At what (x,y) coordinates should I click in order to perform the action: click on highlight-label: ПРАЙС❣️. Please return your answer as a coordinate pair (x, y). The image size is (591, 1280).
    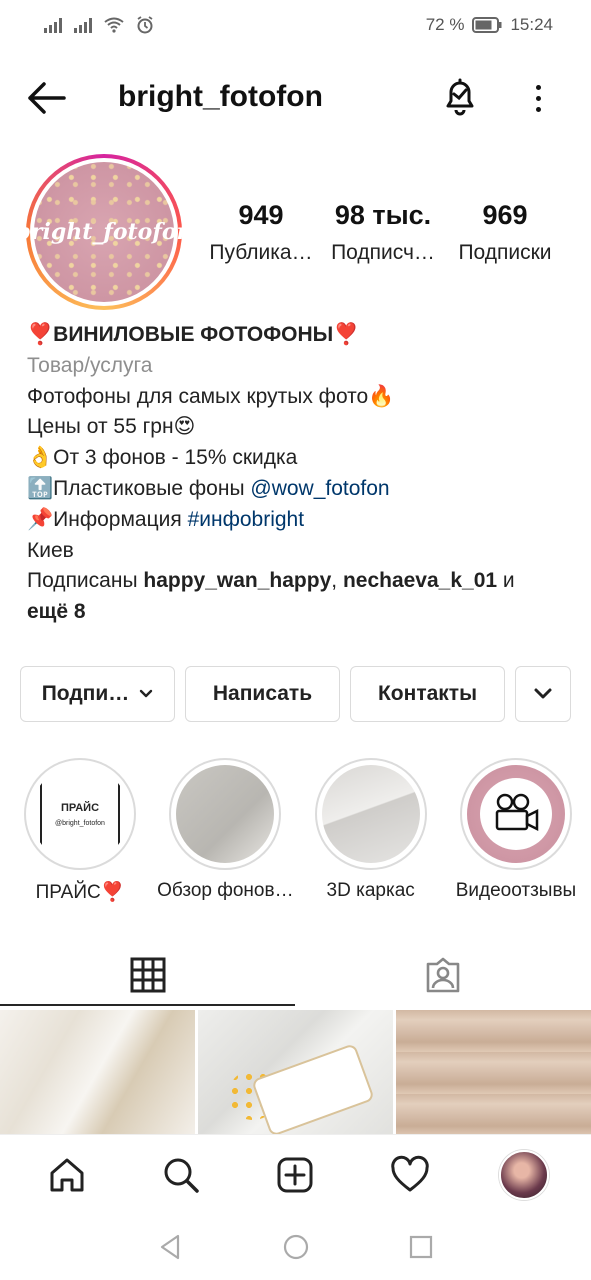
    Looking at the image, I should click on (80, 892).